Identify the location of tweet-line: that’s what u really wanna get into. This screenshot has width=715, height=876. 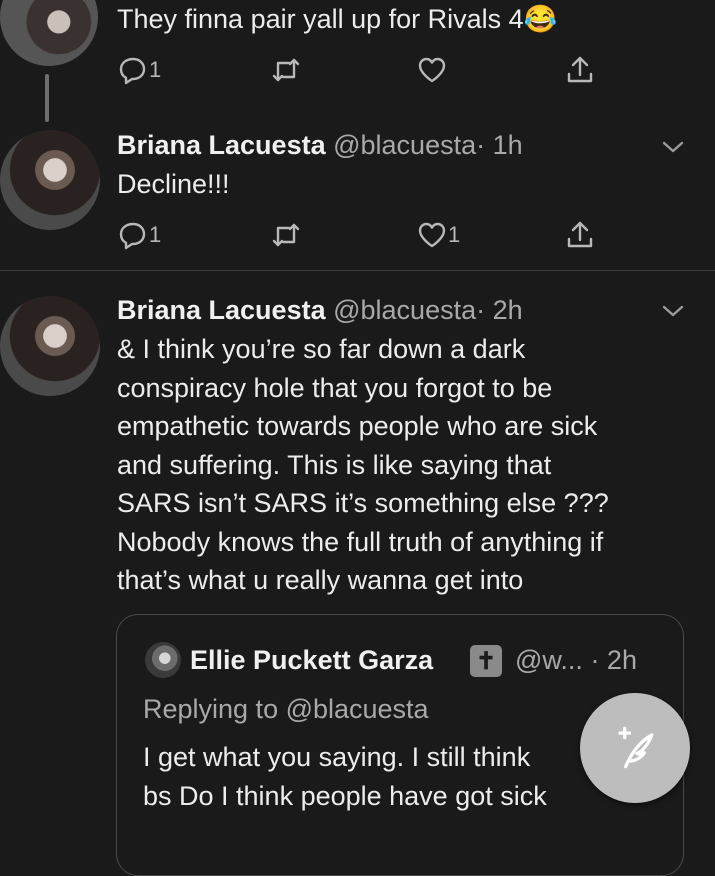
(320, 580).